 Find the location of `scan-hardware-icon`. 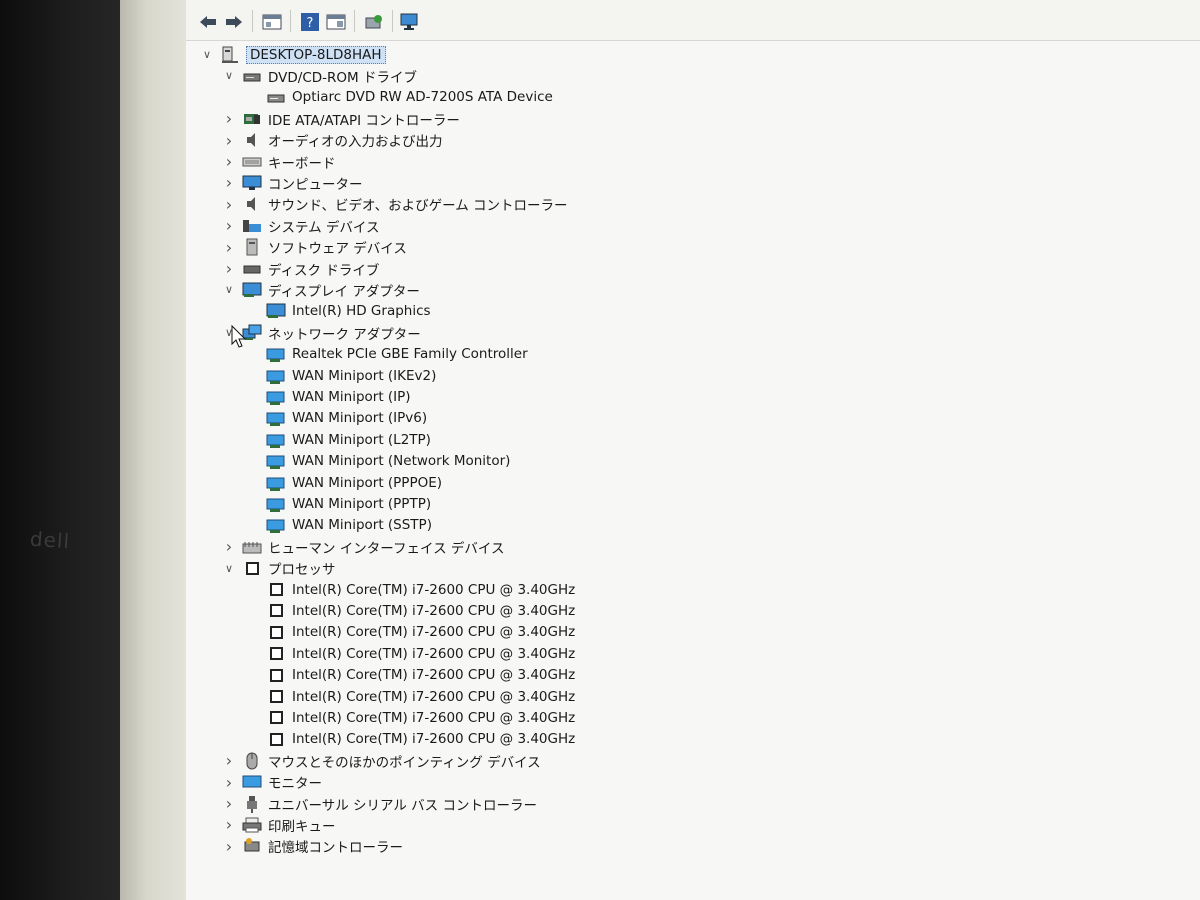

scan-hardware-icon is located at coordinates (410, 22).